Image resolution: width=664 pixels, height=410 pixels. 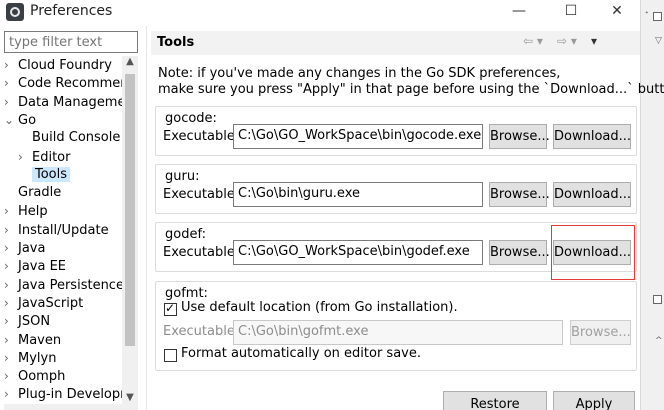 I want to click on guru-path-field: C:\Go\bin\guru.exe, so click(x=358, y=194).